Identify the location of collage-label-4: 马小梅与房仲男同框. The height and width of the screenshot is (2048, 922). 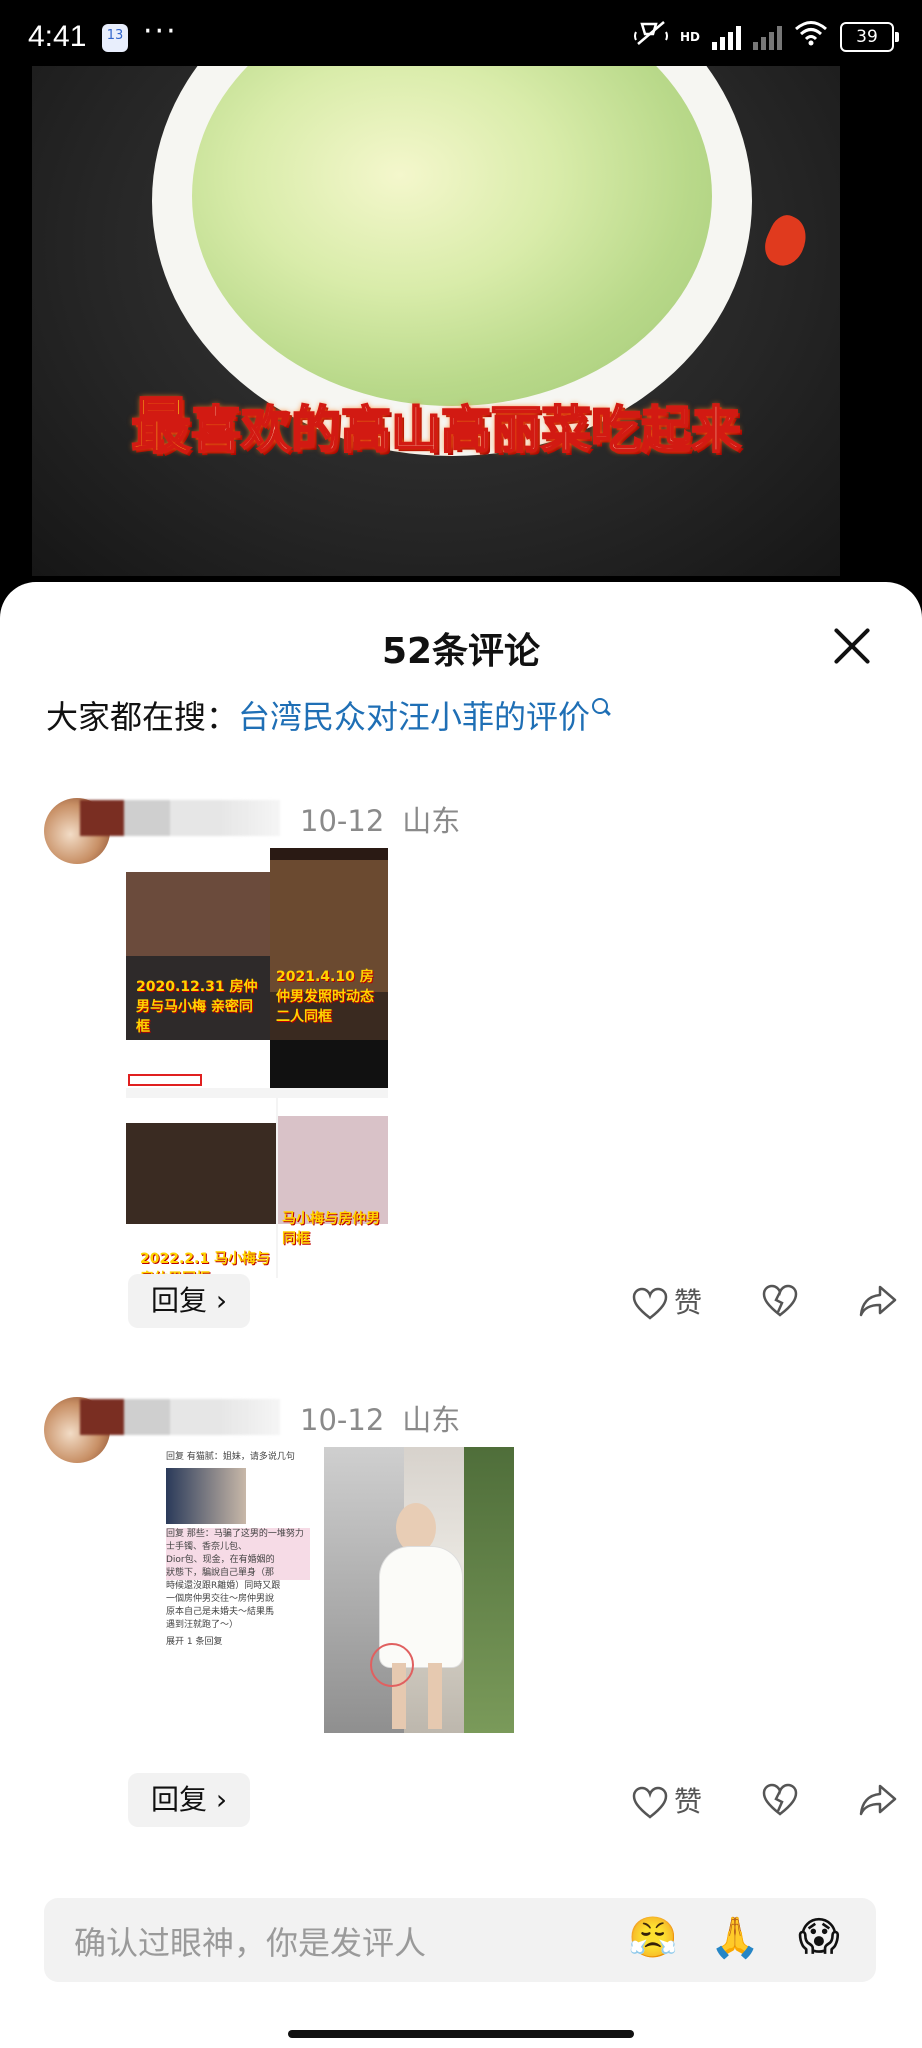
(331, 1229).